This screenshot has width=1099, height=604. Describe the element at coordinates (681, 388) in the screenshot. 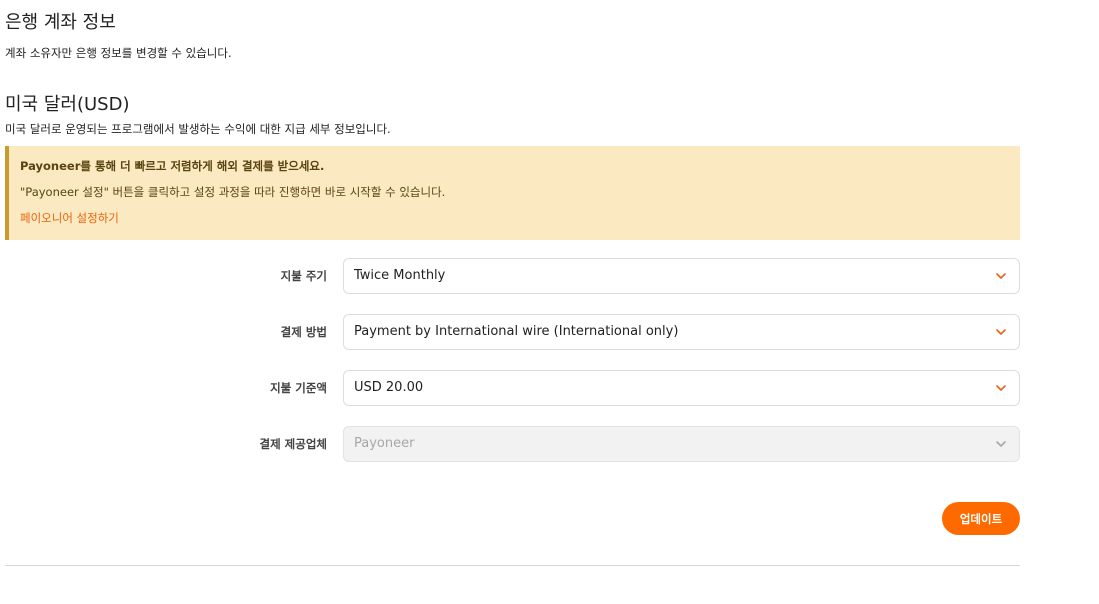

I see `payment-threshold-select: USD 20.00` at that location.